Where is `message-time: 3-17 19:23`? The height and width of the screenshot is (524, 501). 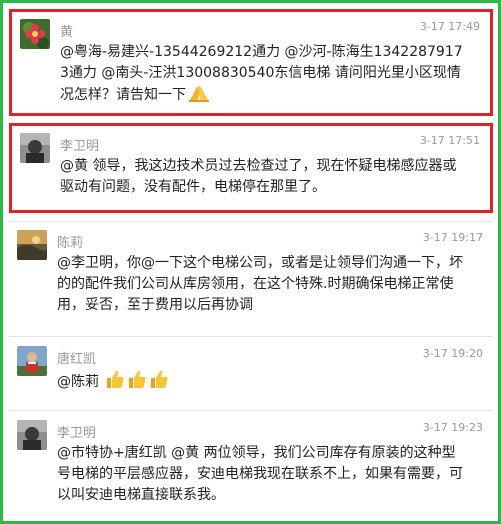 message-time: 3-17 19:23 is located at coordinates (452, 427).